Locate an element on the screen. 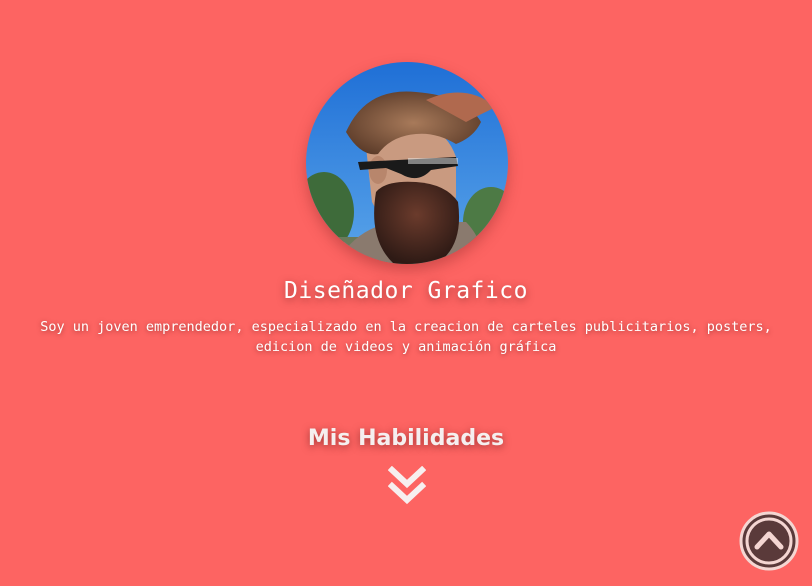  profile-title: Diseñador Grafico is located at coordinates (406, 291).